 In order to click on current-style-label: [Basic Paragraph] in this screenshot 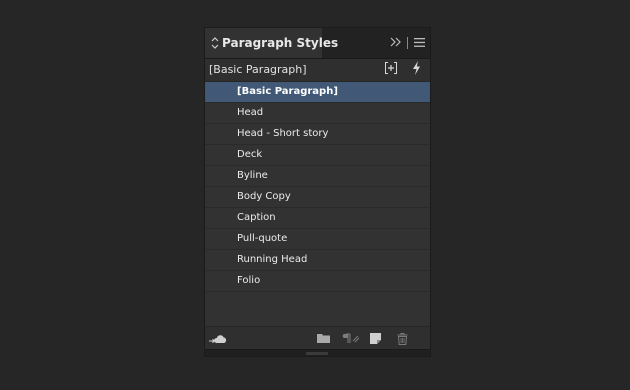, I will do `click(258, 69)`.